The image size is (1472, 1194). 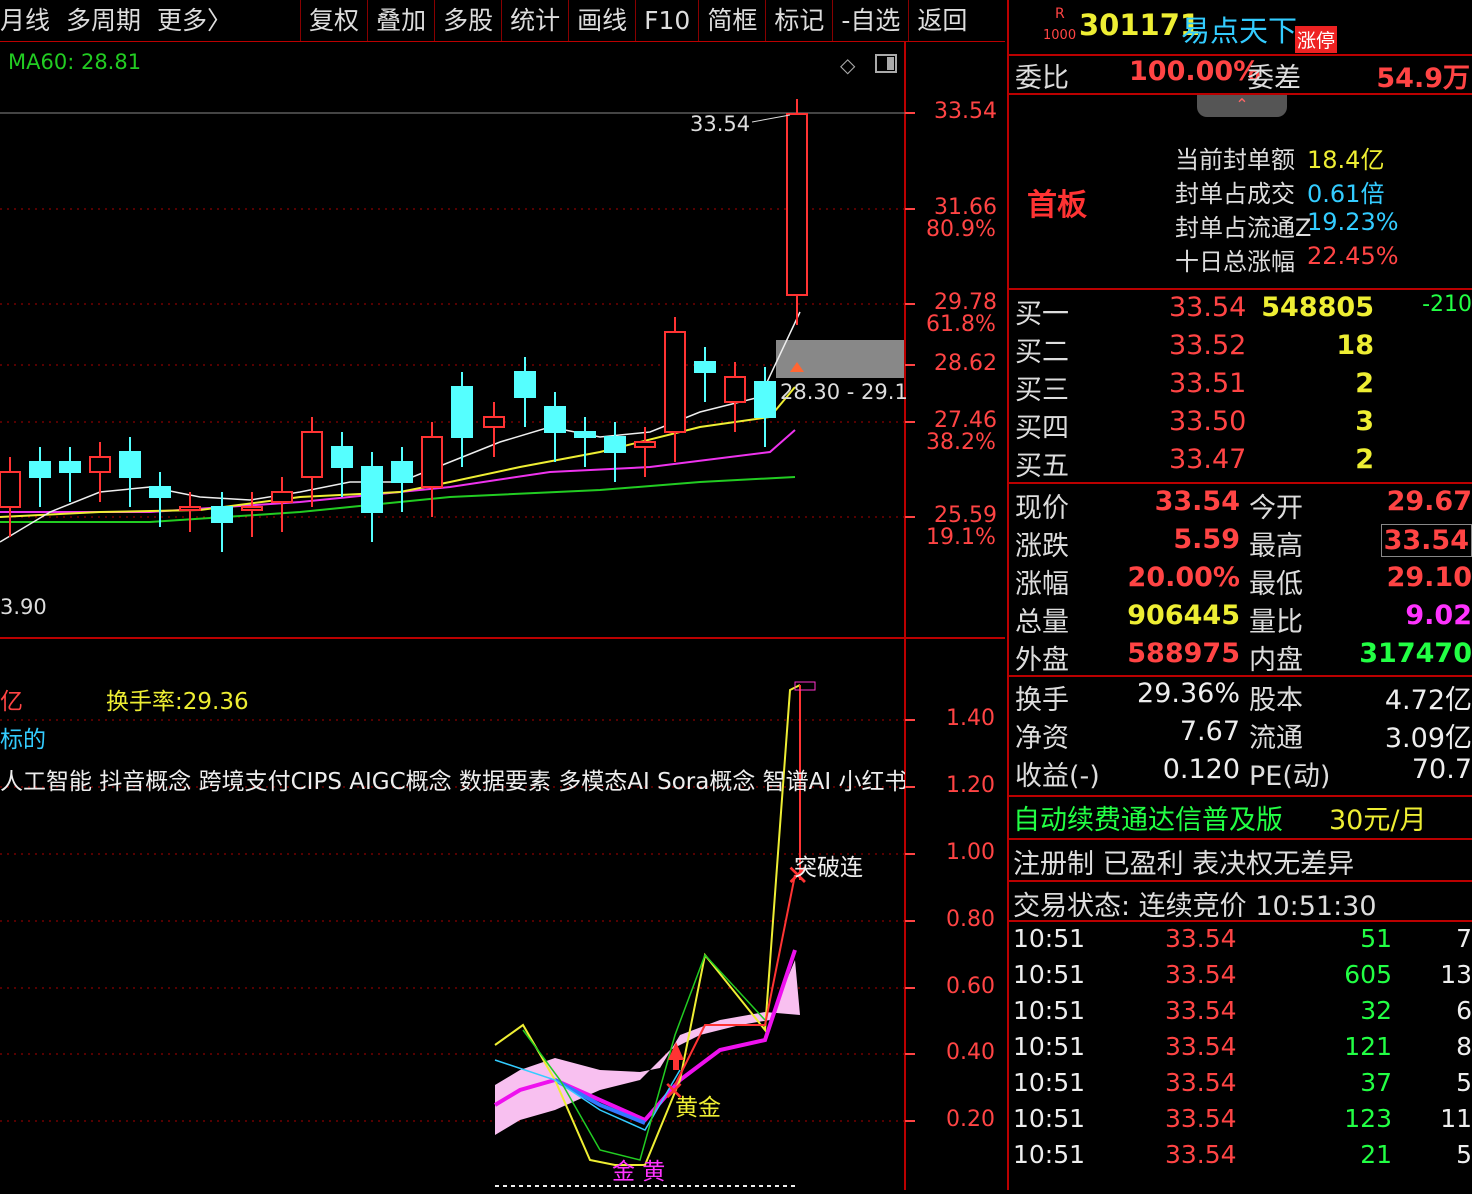 What do you see at coordinates (1057, 776) in the screenshot?
I see `fund-label: 收益(-)` at bounding box center [1057, 776].